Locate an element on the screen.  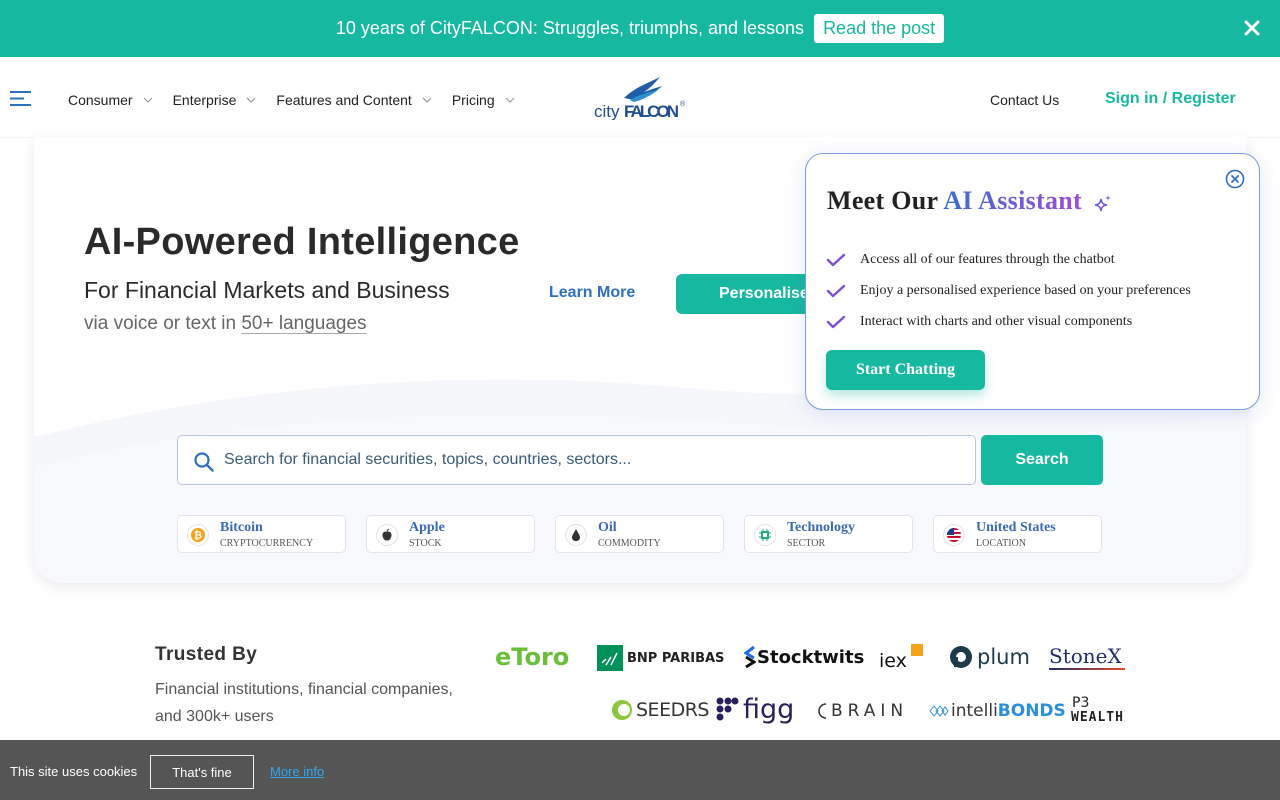
contact-us-link: Contact Us is located at coordinates (1024, 100).